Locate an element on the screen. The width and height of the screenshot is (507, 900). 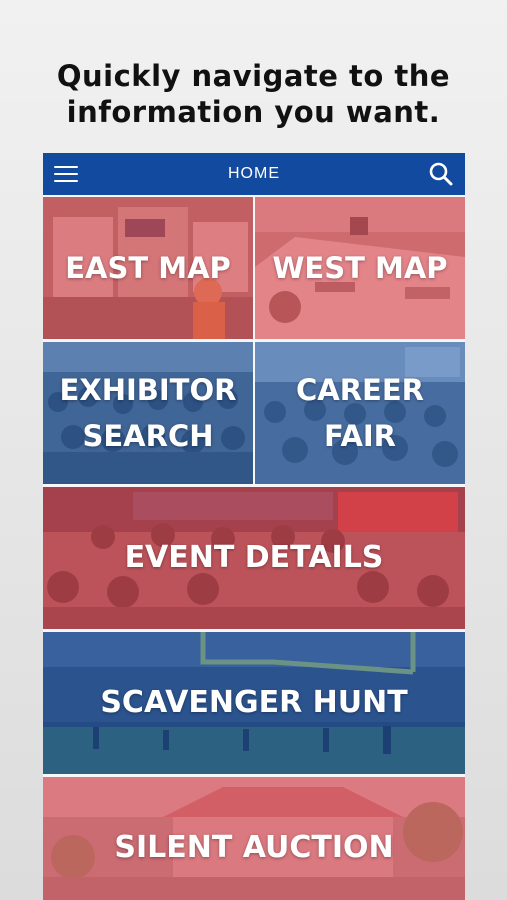
tile-east-map: EAST MAP is located at coordinates (148, 268).